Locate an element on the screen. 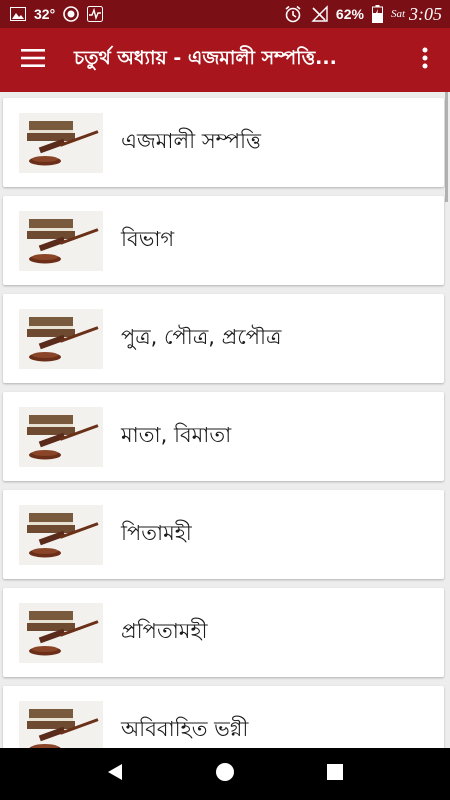  list-item-label: পিতামহী is located at coordinates (156, 533).